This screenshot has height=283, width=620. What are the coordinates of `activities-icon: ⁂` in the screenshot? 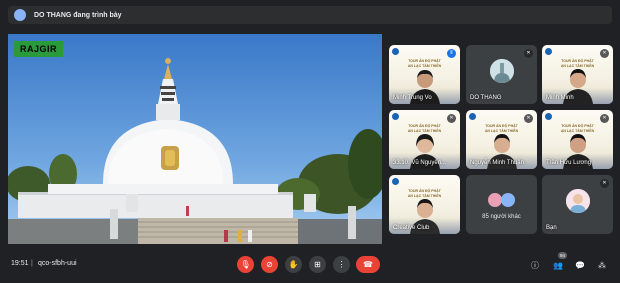 It's located at (602, 265).